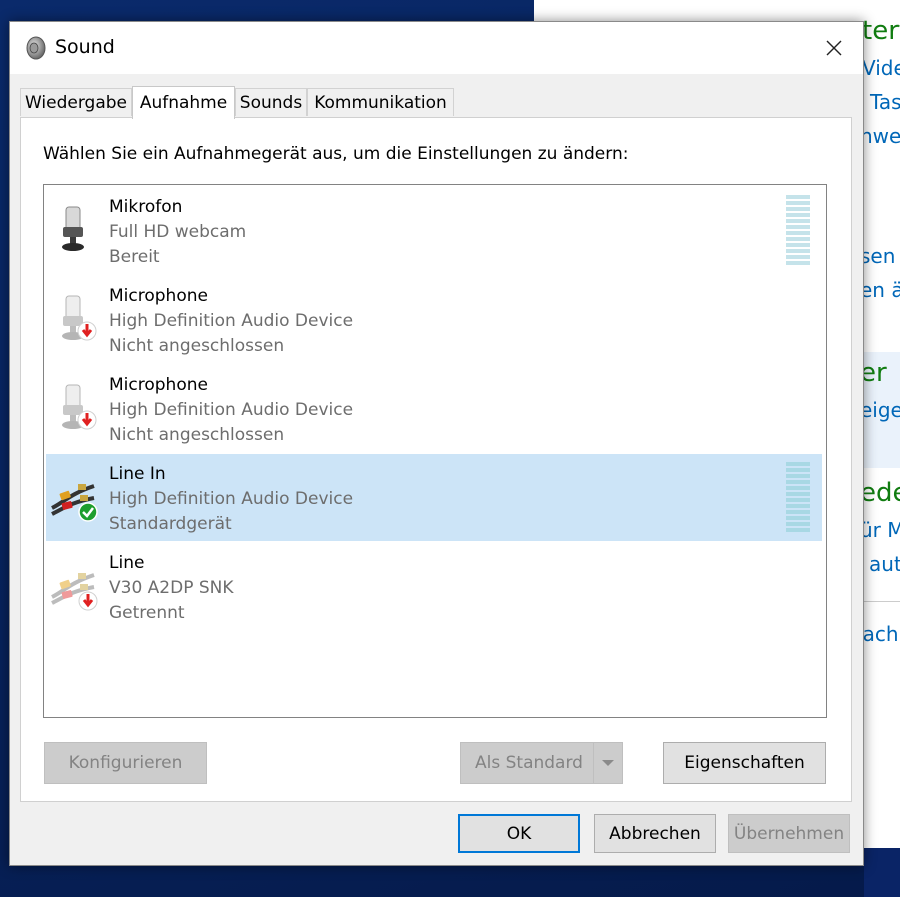 Image resolution: width=900 pixels, height=897 pixels. I want to click on tab-wiedergabe: Wiedergabe, so click(76, 102).